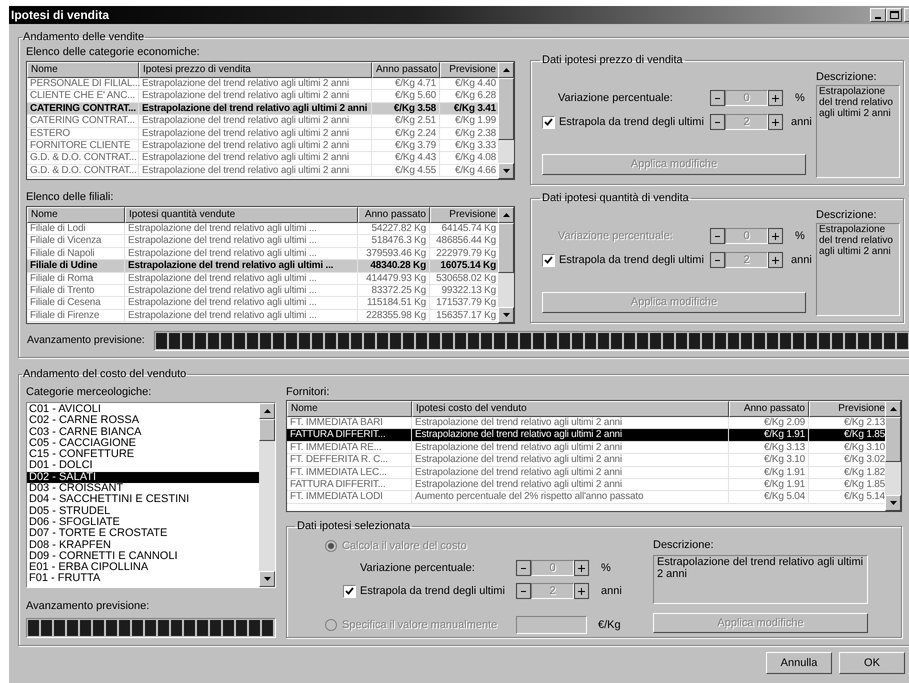 This screenshot has height=683, width=909. What do you see at coordinates (143, 511) in the screenshot?
I see `list-item: D05 - STRUDEL` at bounding box center [143, 511].